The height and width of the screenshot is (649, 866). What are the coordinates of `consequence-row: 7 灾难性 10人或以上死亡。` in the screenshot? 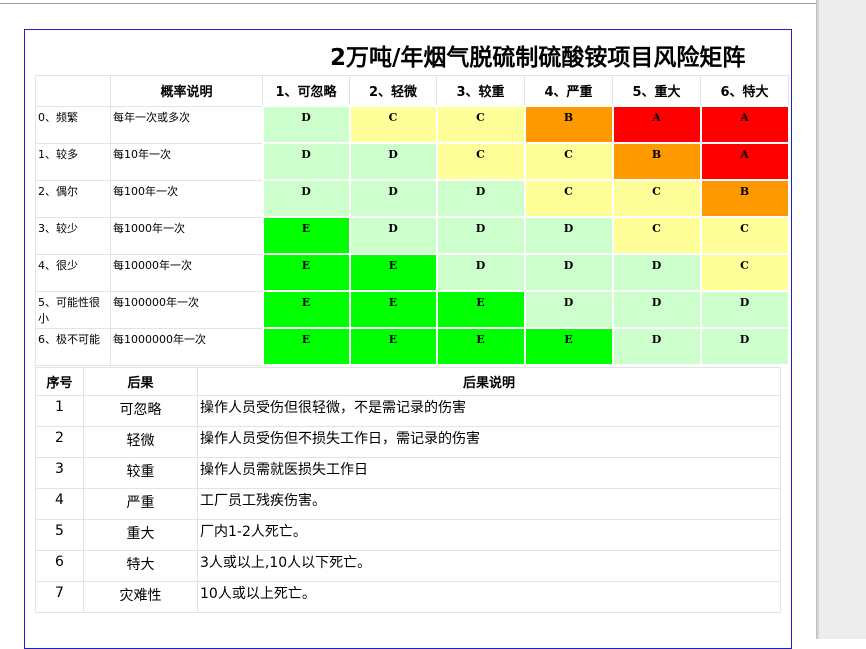 It's located at (408, 597).